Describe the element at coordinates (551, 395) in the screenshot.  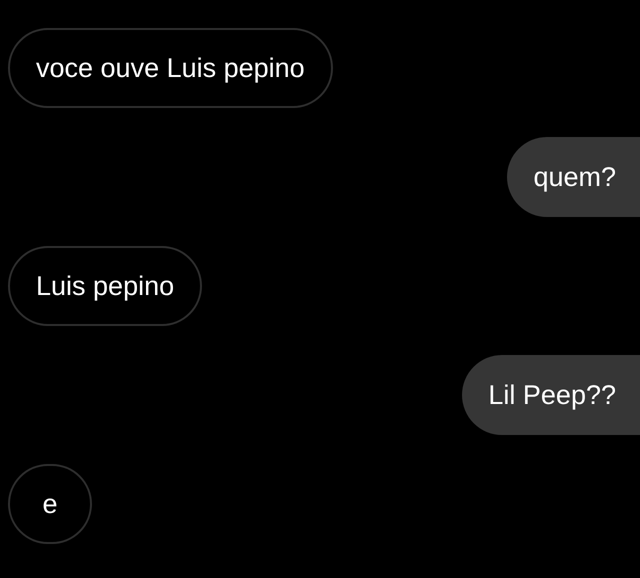
I see `sent-message-bubble: Lil Peep??` at that location.